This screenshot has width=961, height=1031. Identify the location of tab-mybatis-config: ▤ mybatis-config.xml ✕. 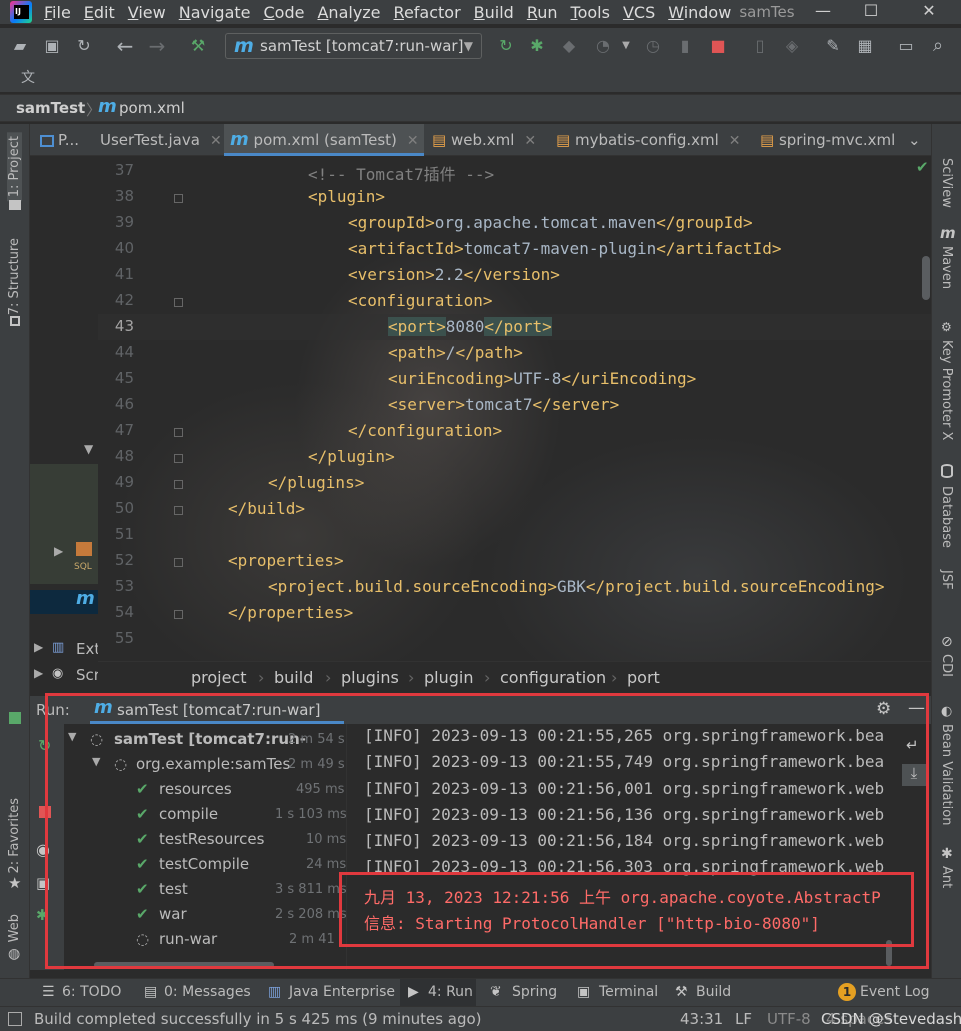
(650, 140).